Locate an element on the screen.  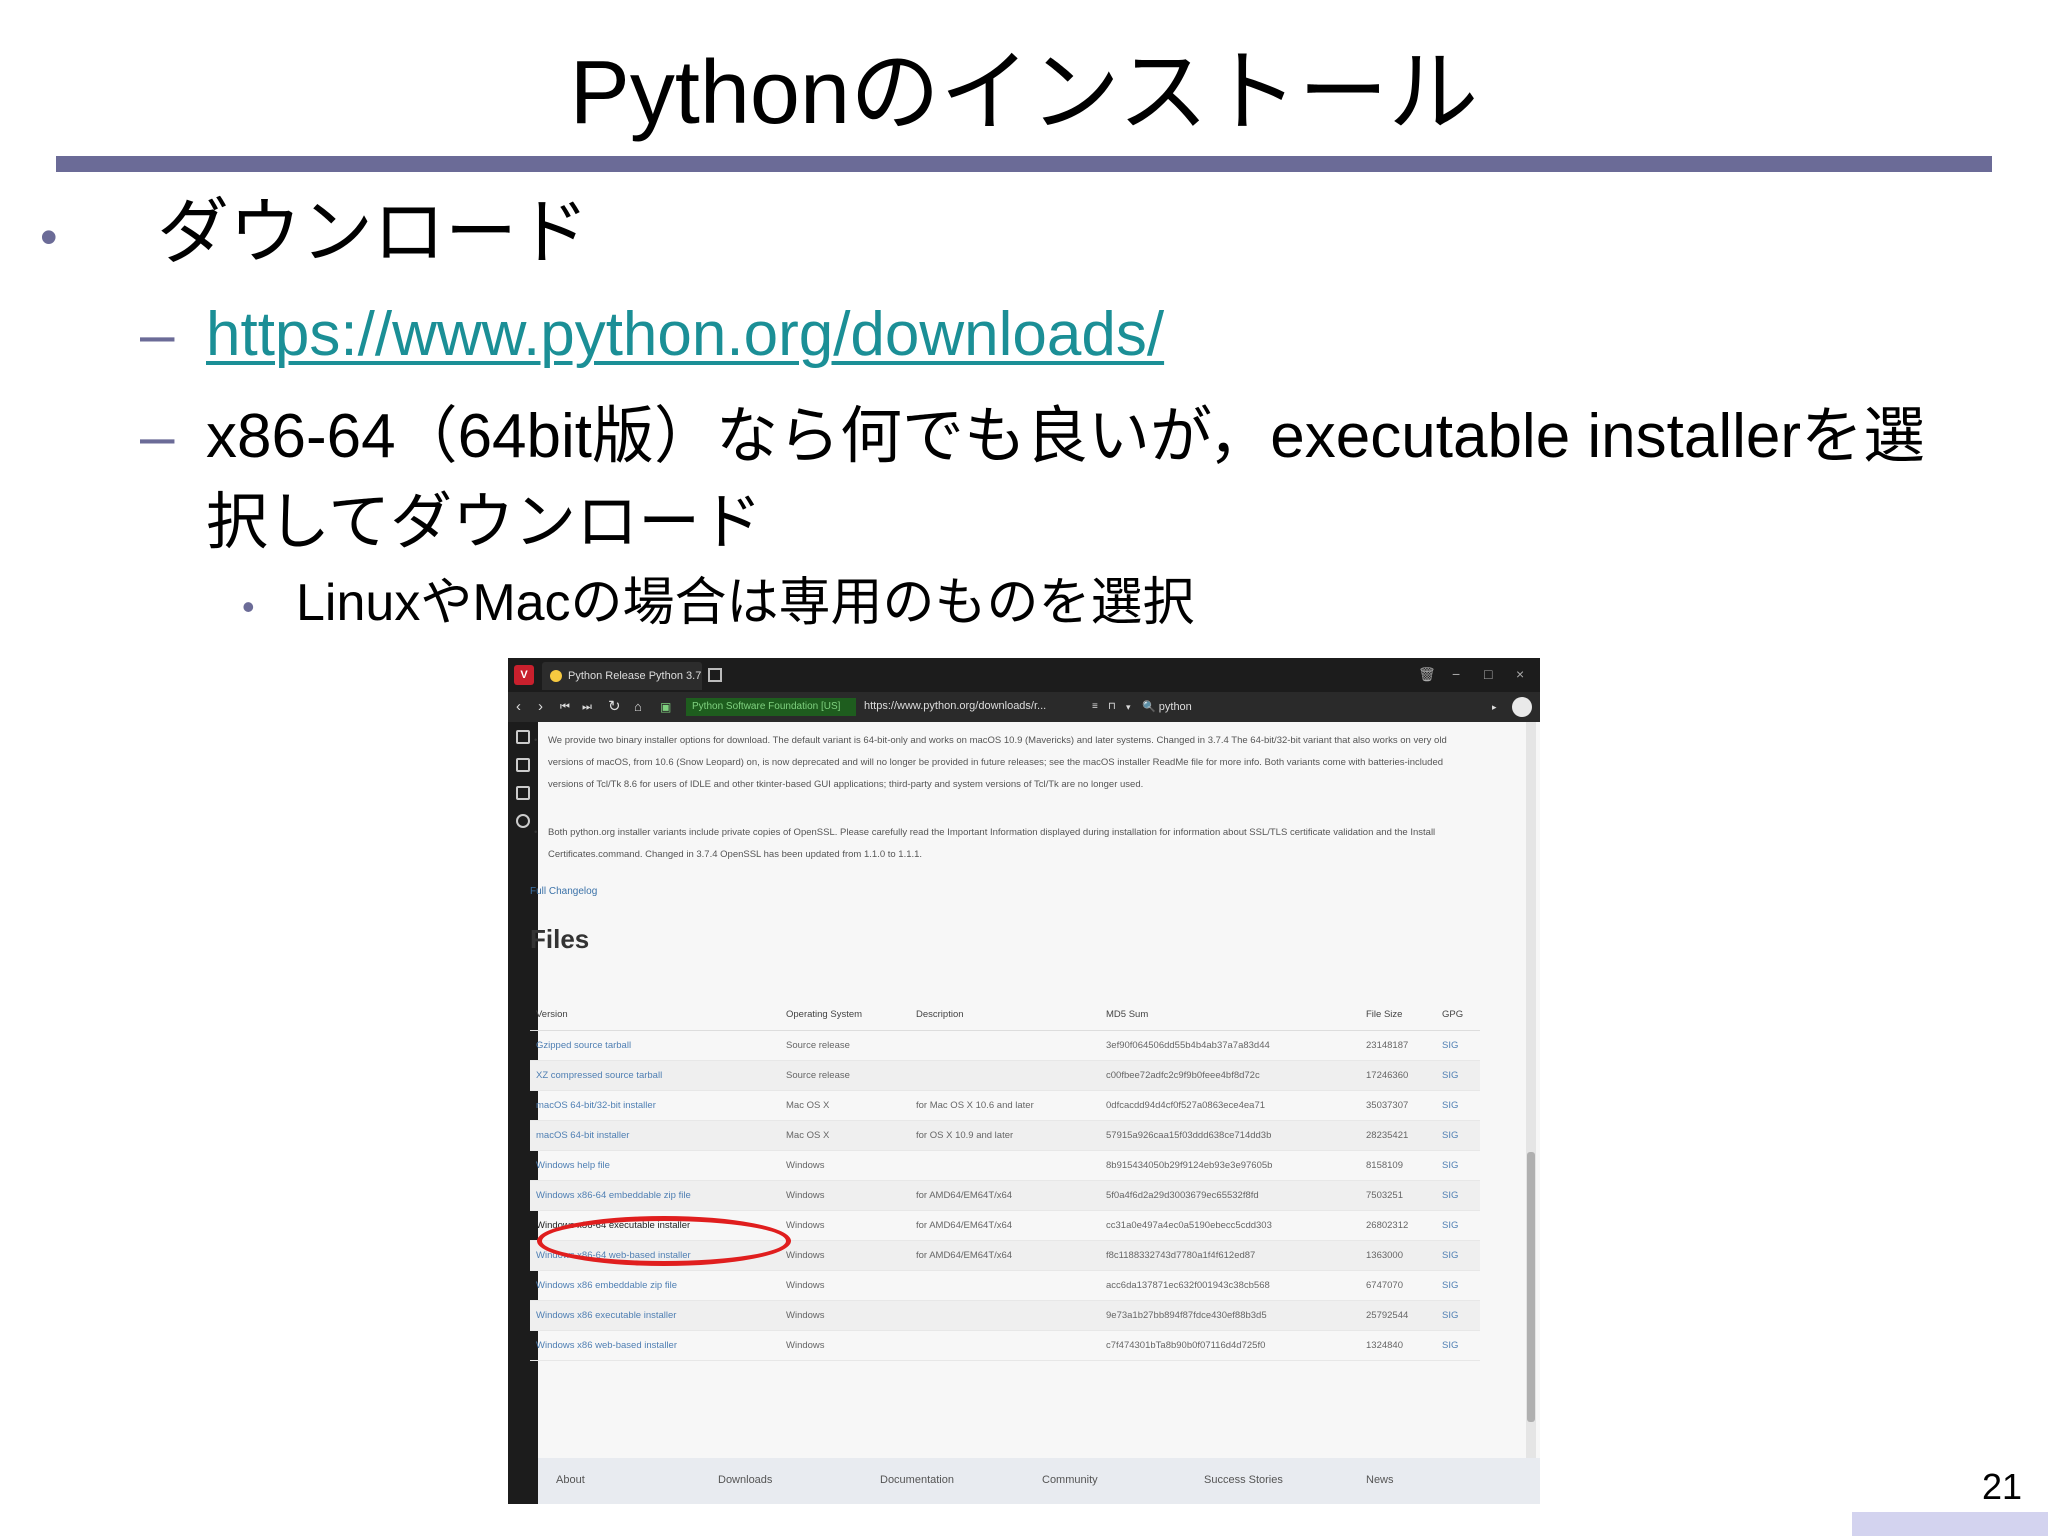
dropdown-icon: ▾ is located at coordinates (1128, 707).